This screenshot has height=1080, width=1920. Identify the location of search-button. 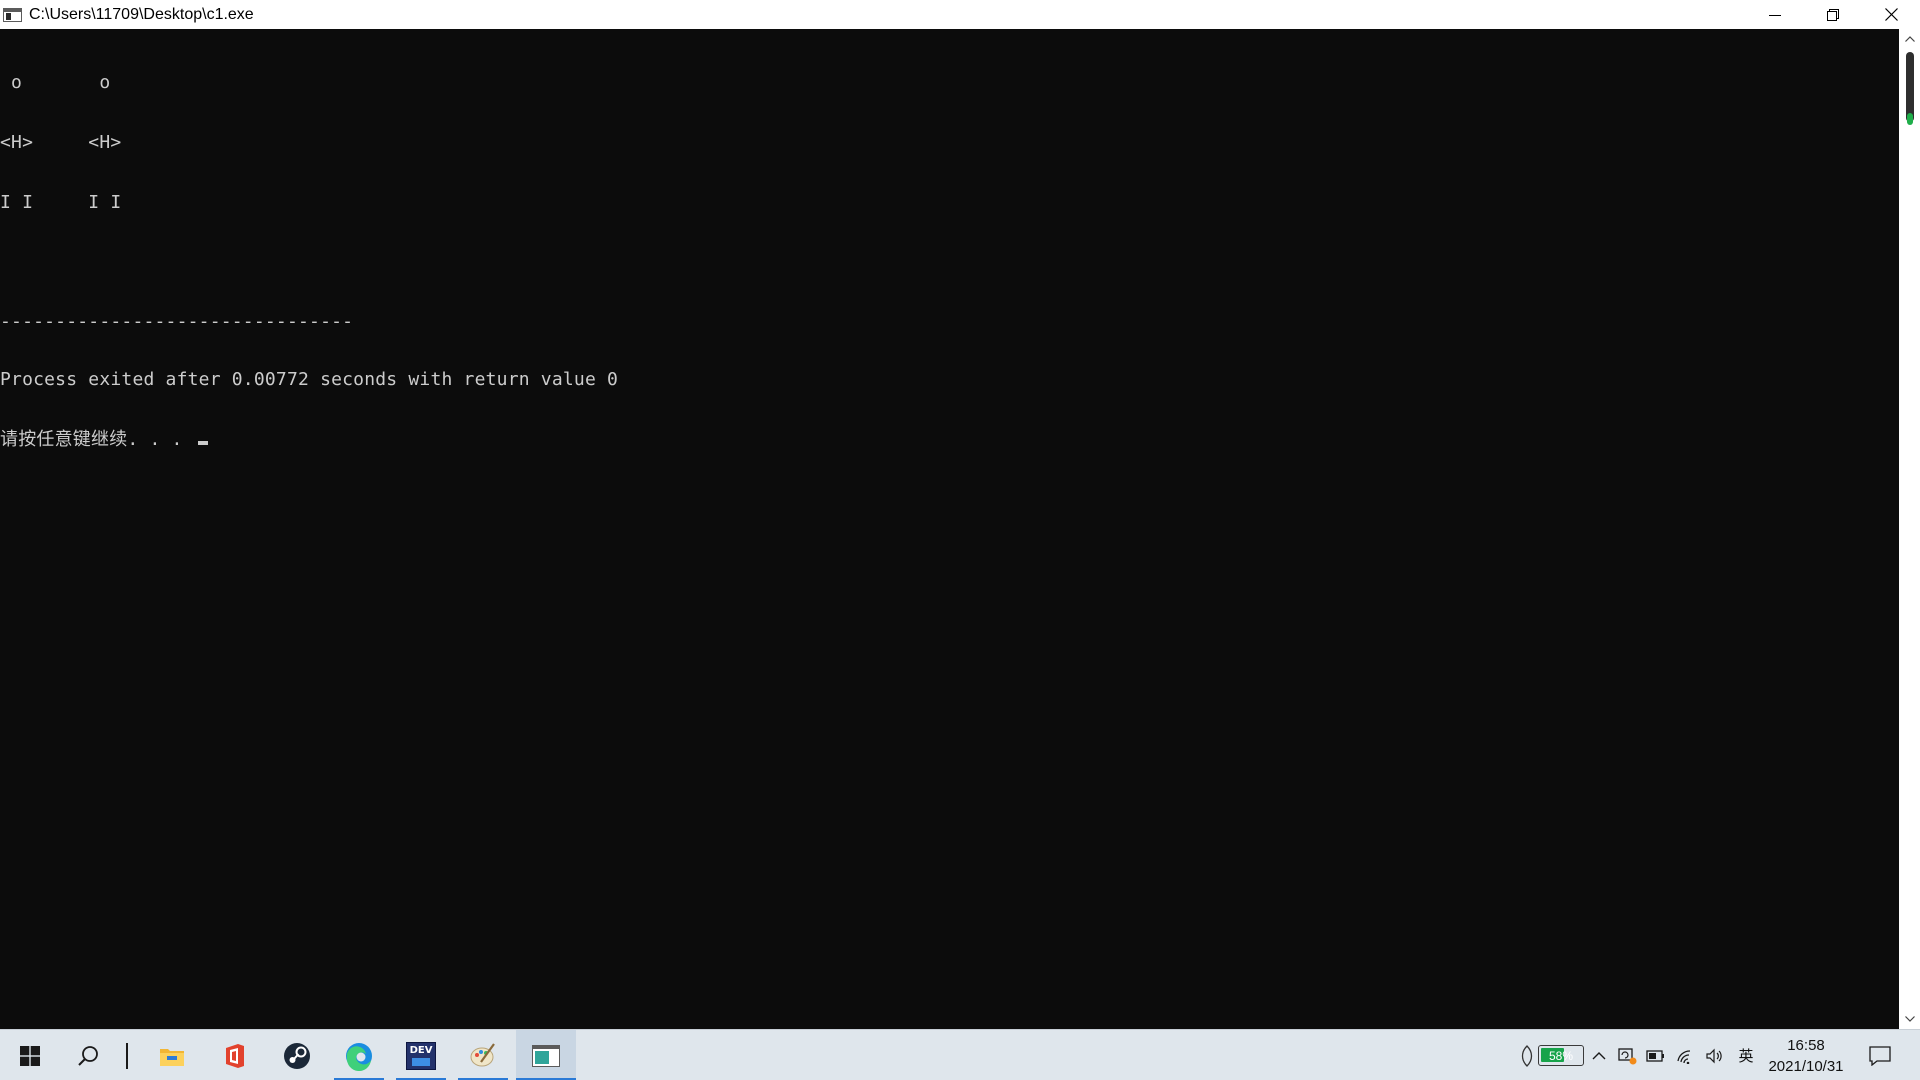
(88, 1055).